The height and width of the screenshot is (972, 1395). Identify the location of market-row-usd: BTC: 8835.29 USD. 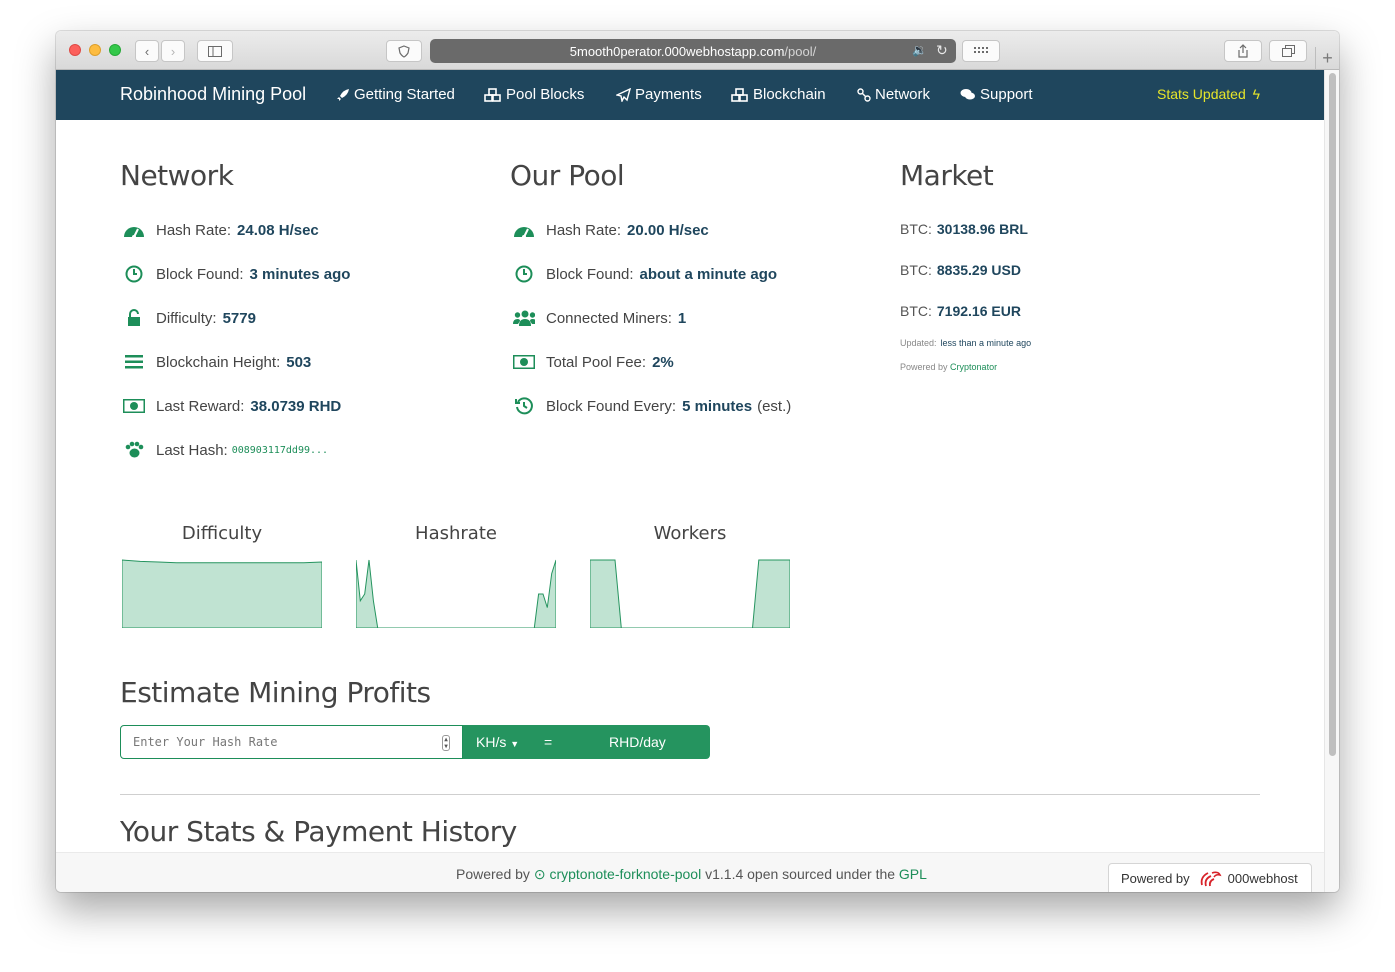
(960, 270).